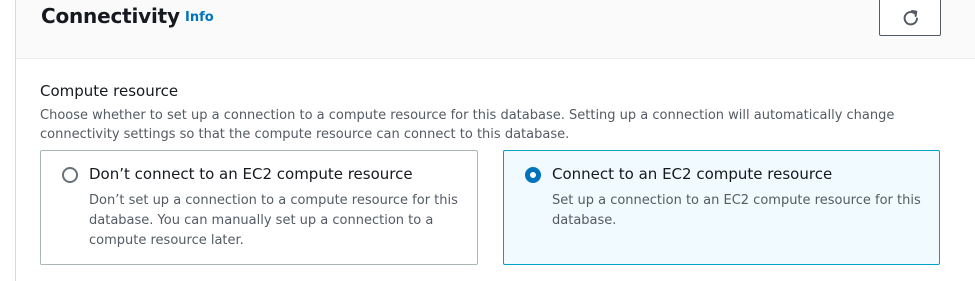  Describe the element at coordinates (910, 18) in the screenshot. I see `refresh-button` at that location.